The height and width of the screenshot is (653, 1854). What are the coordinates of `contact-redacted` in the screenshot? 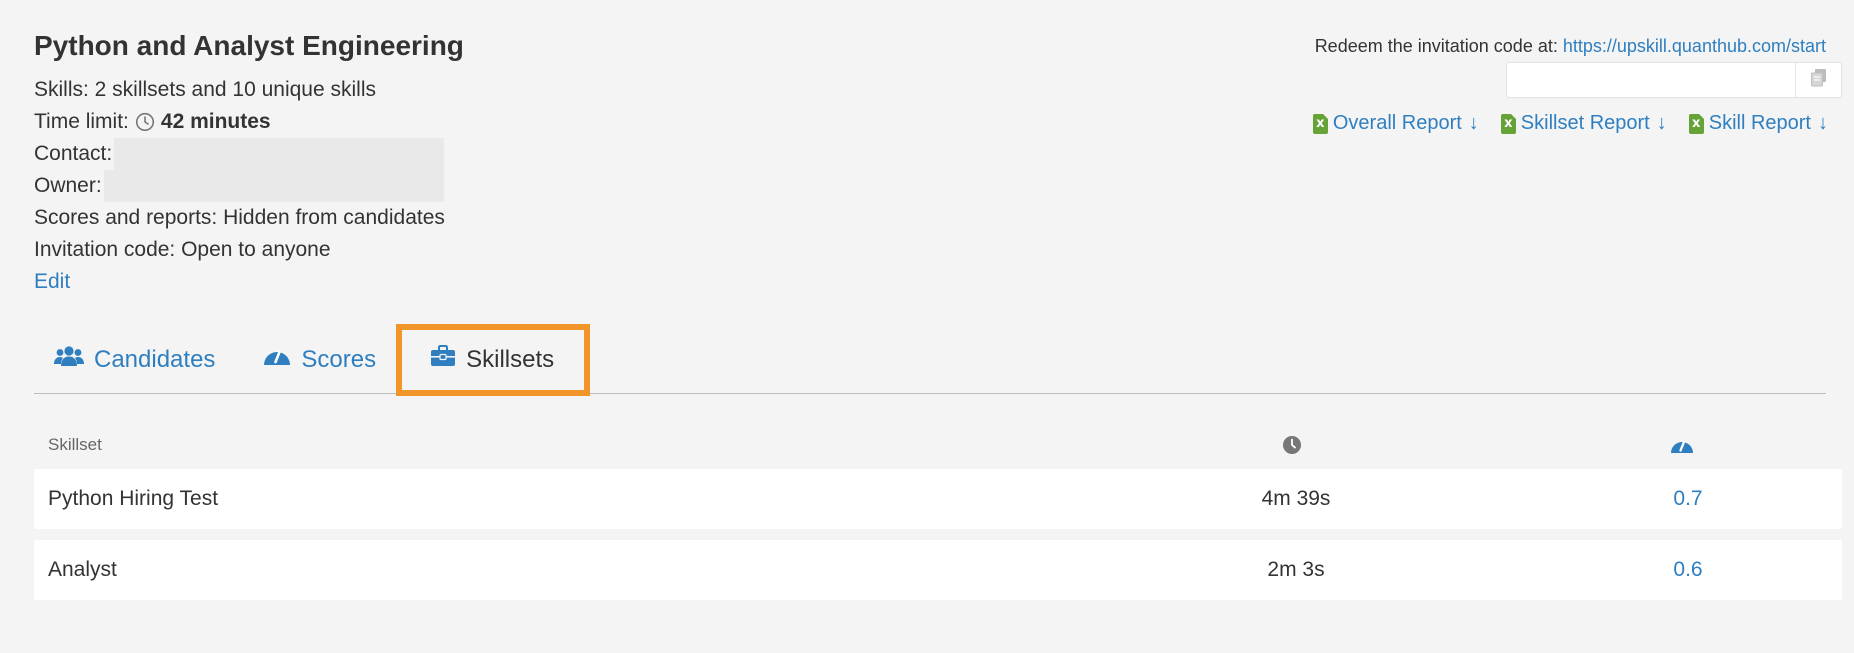 It's located at (279, 154).